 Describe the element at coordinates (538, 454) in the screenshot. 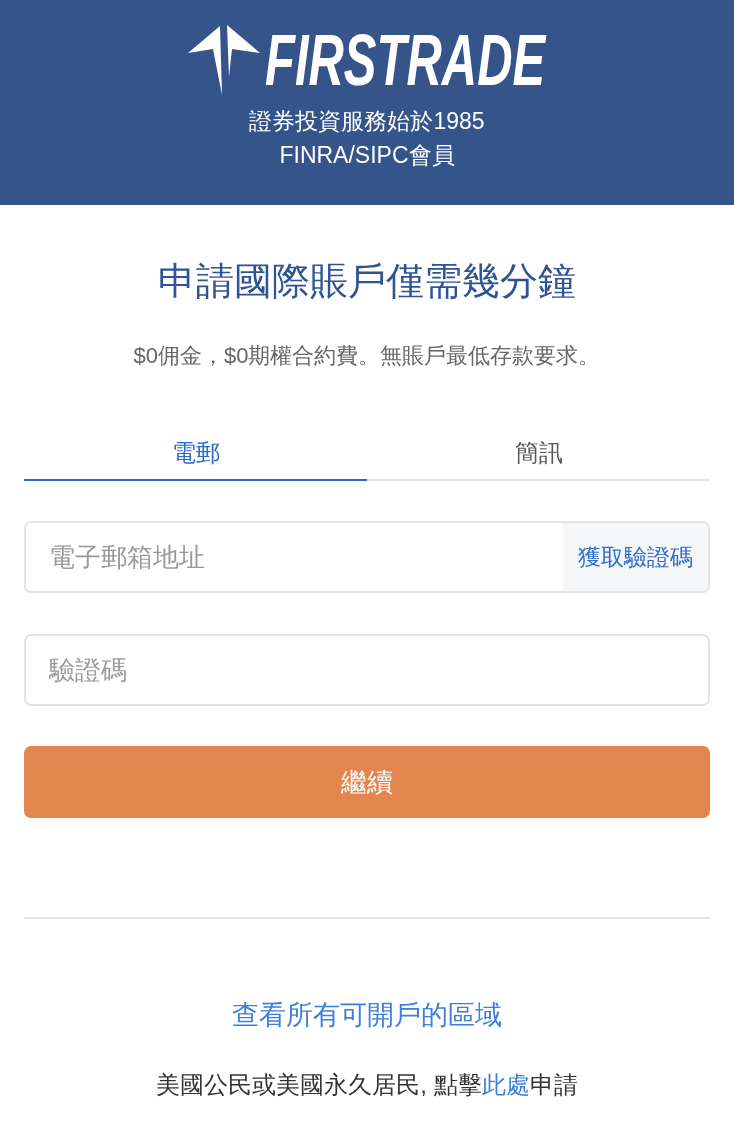

I see `tab: 簡訊` at that location.